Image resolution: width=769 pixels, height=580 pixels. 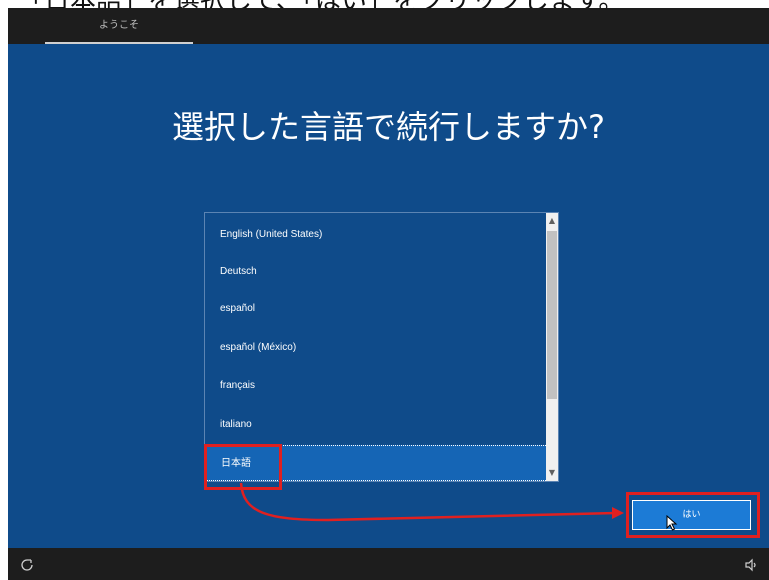 I want to click on highlight-box-button, so click(x=693, y=515).